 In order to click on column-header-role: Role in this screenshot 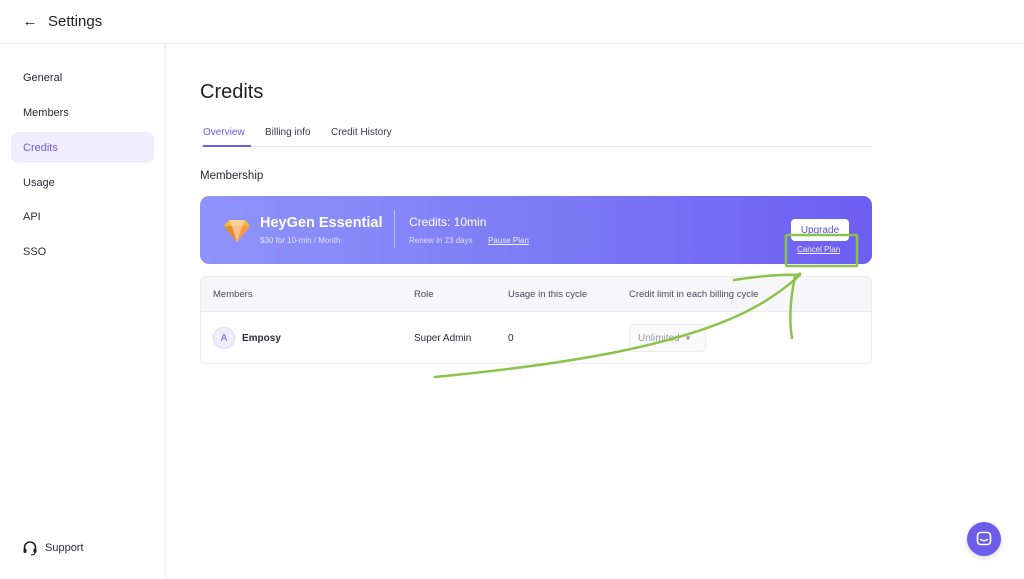, I will do `click(424, 294)`.